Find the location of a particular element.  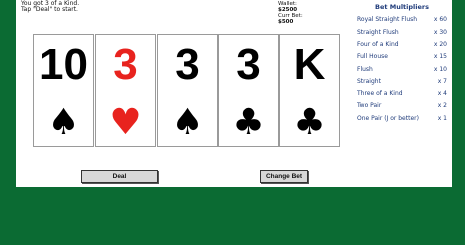

multiplier-row: Flush x 10 is located at coordinates (402, 69).